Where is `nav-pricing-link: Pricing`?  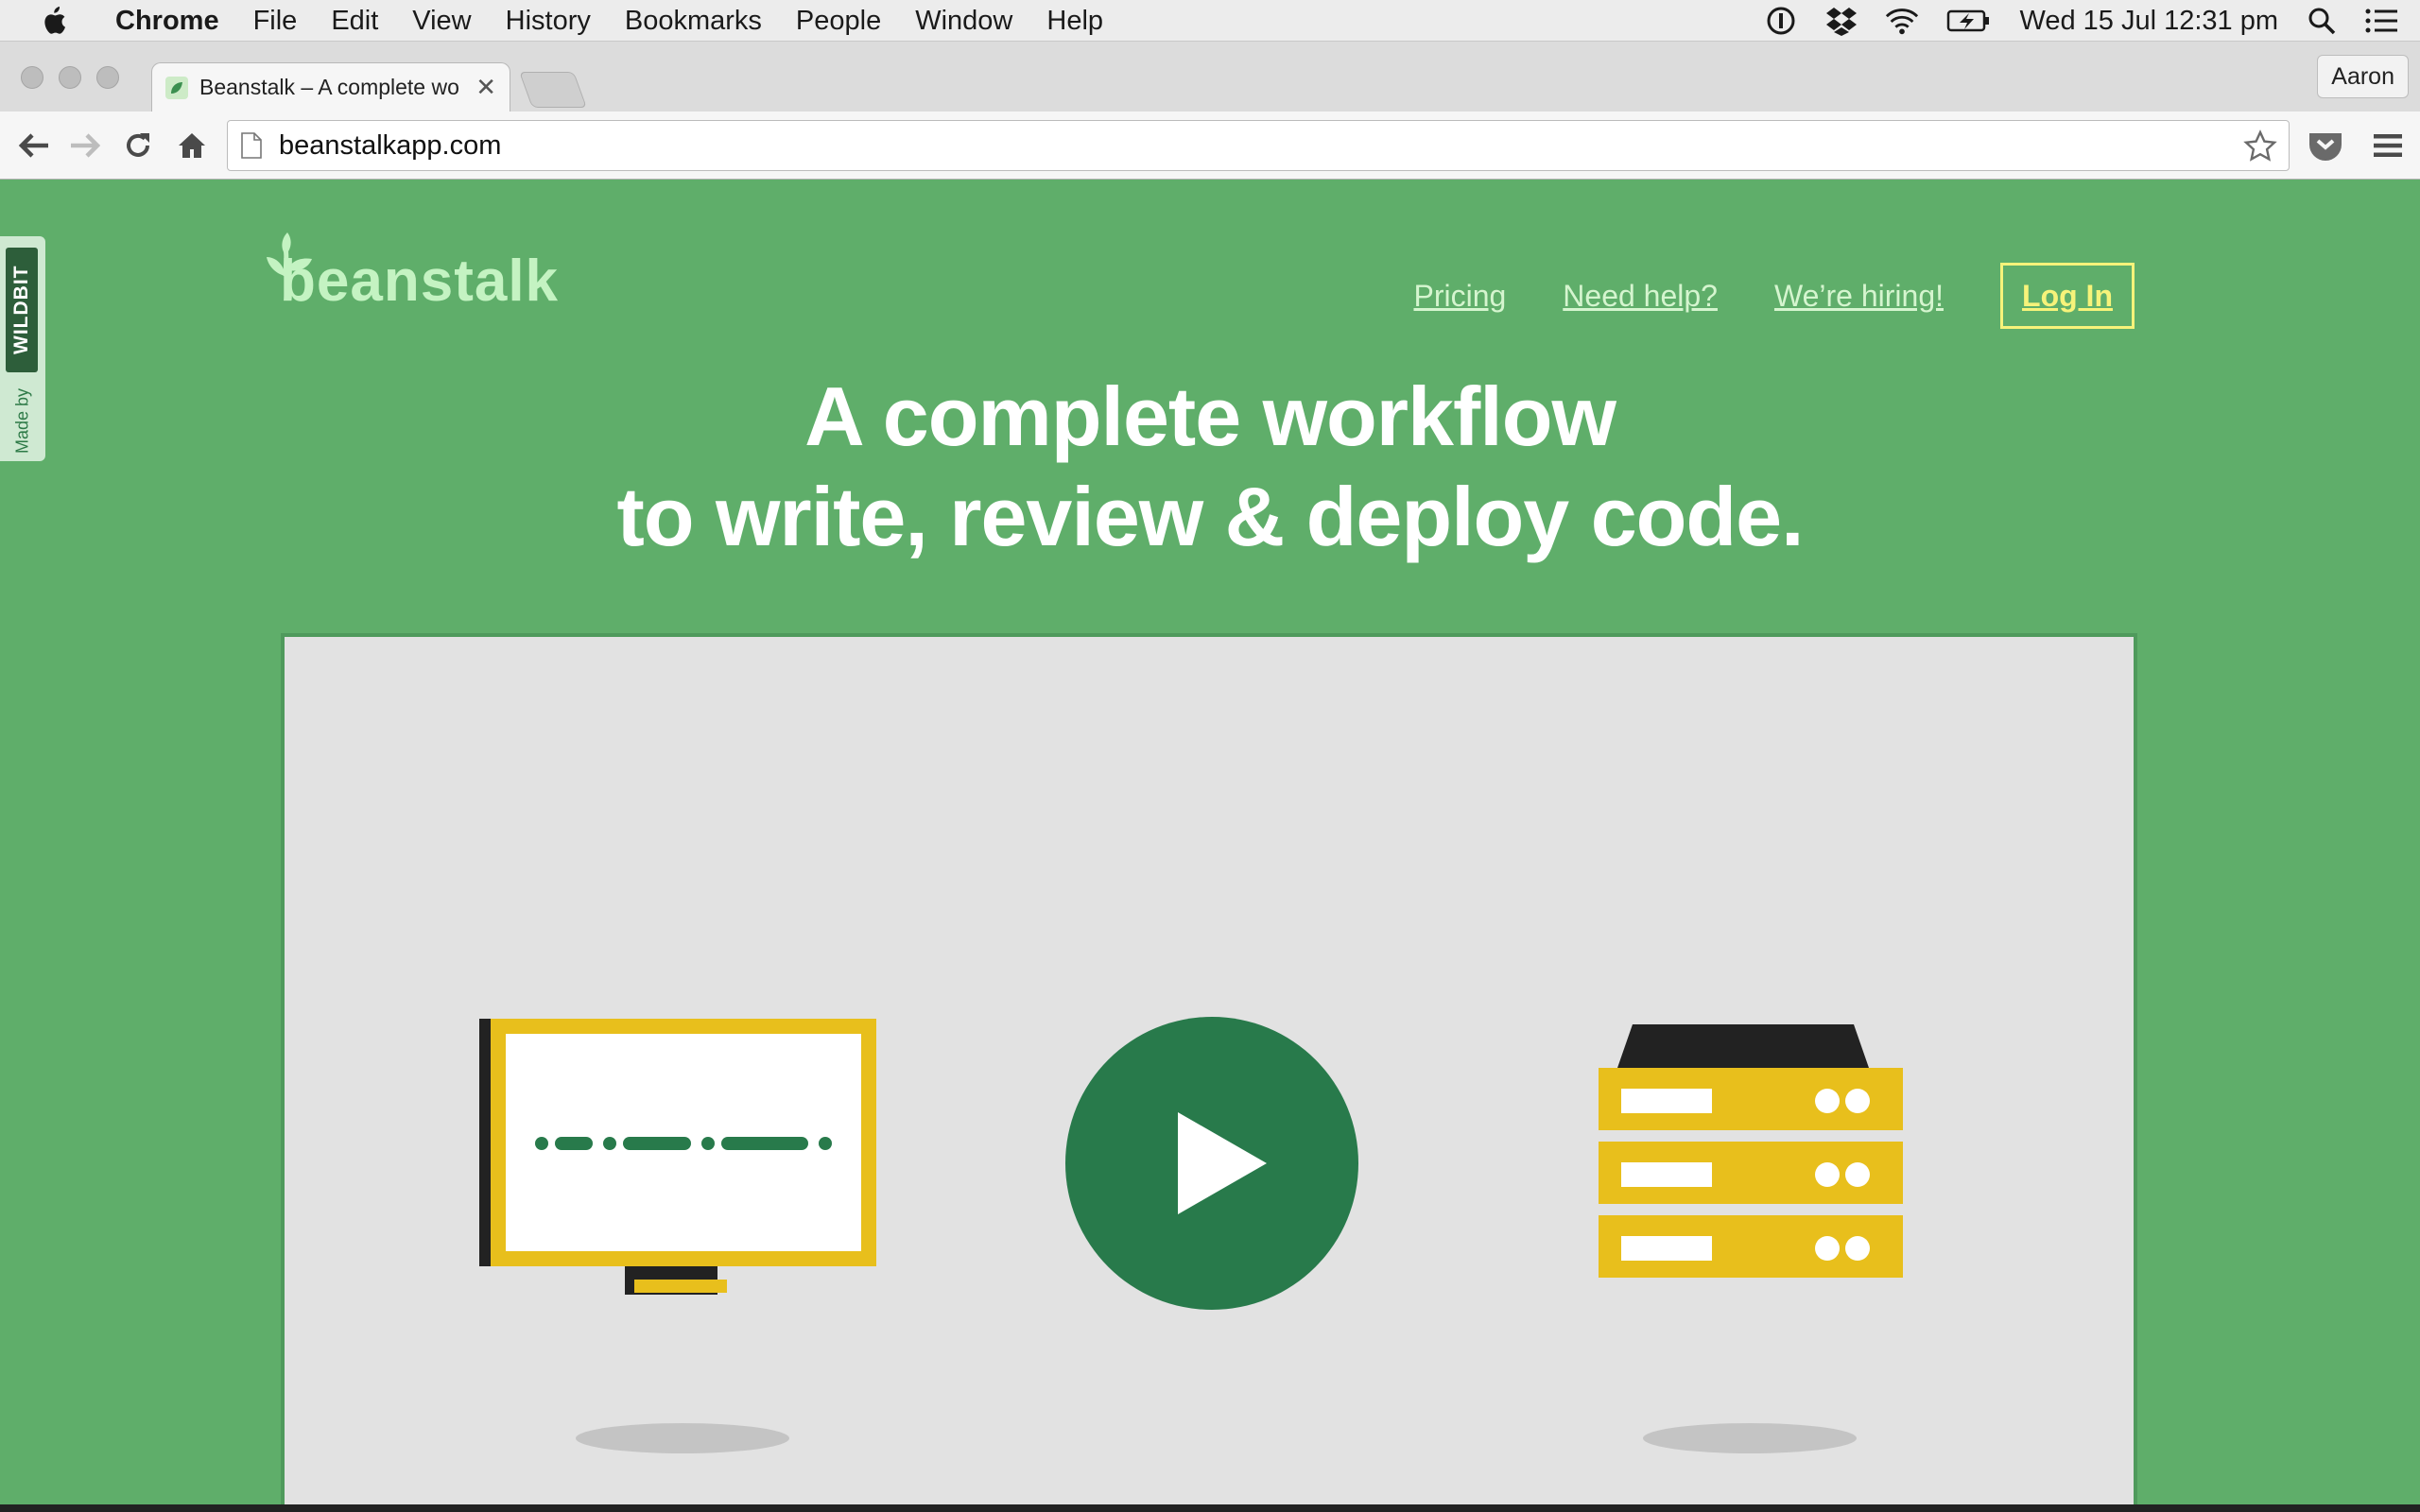 nav-pricing-link: Pricing is located at coordinates (1459, 296).